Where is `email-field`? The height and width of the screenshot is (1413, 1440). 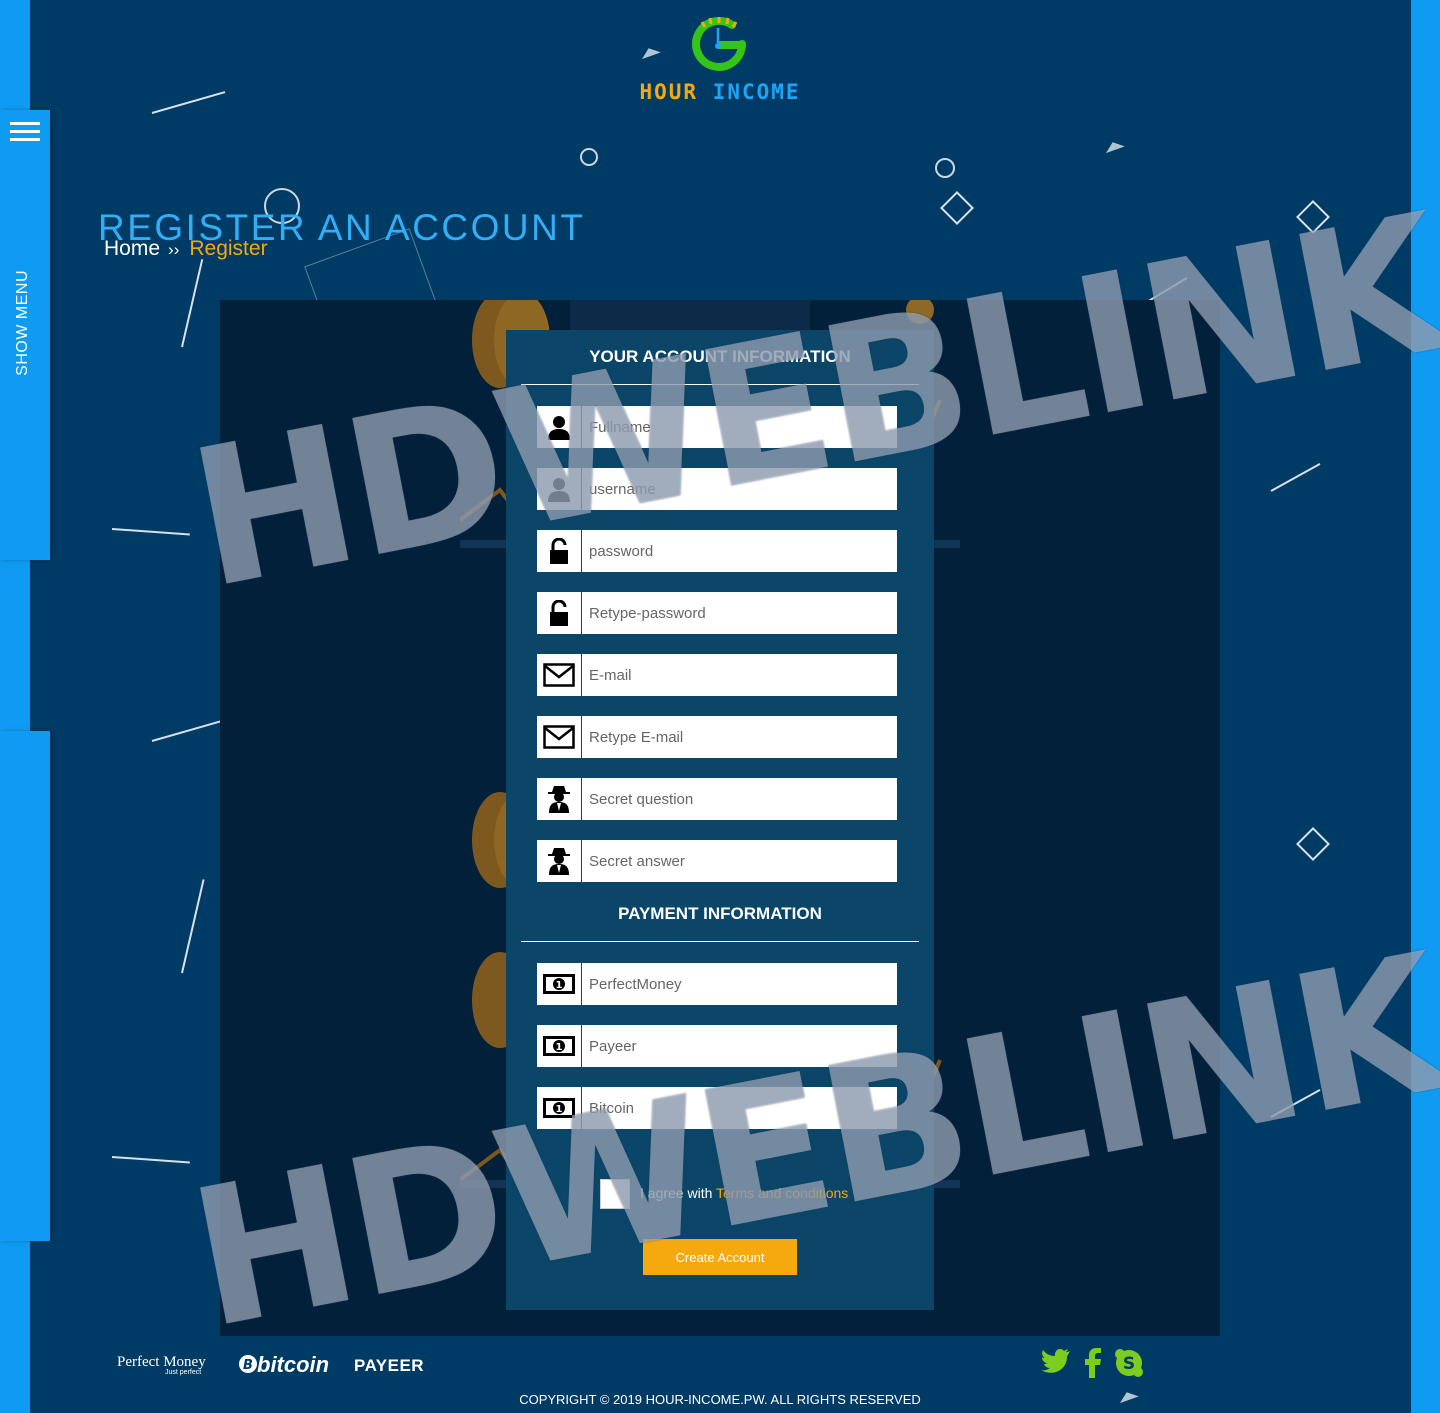 email-field is located at coordinates (718, 675).